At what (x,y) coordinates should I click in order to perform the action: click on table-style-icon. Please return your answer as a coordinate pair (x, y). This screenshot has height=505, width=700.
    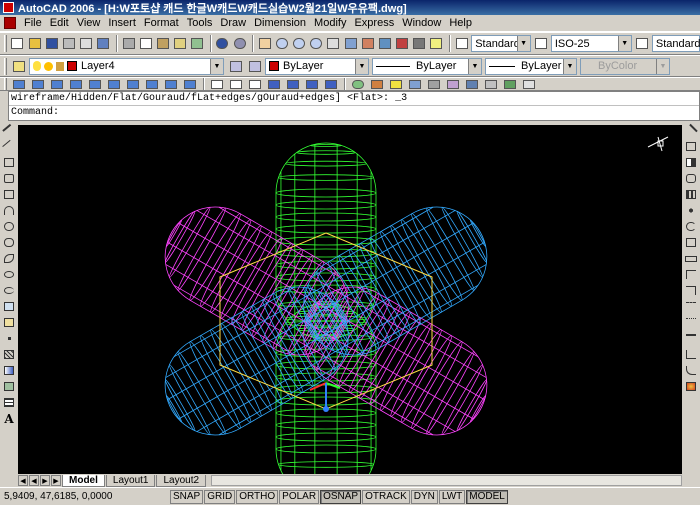
    Looking at the image, I should click on (642, 43).